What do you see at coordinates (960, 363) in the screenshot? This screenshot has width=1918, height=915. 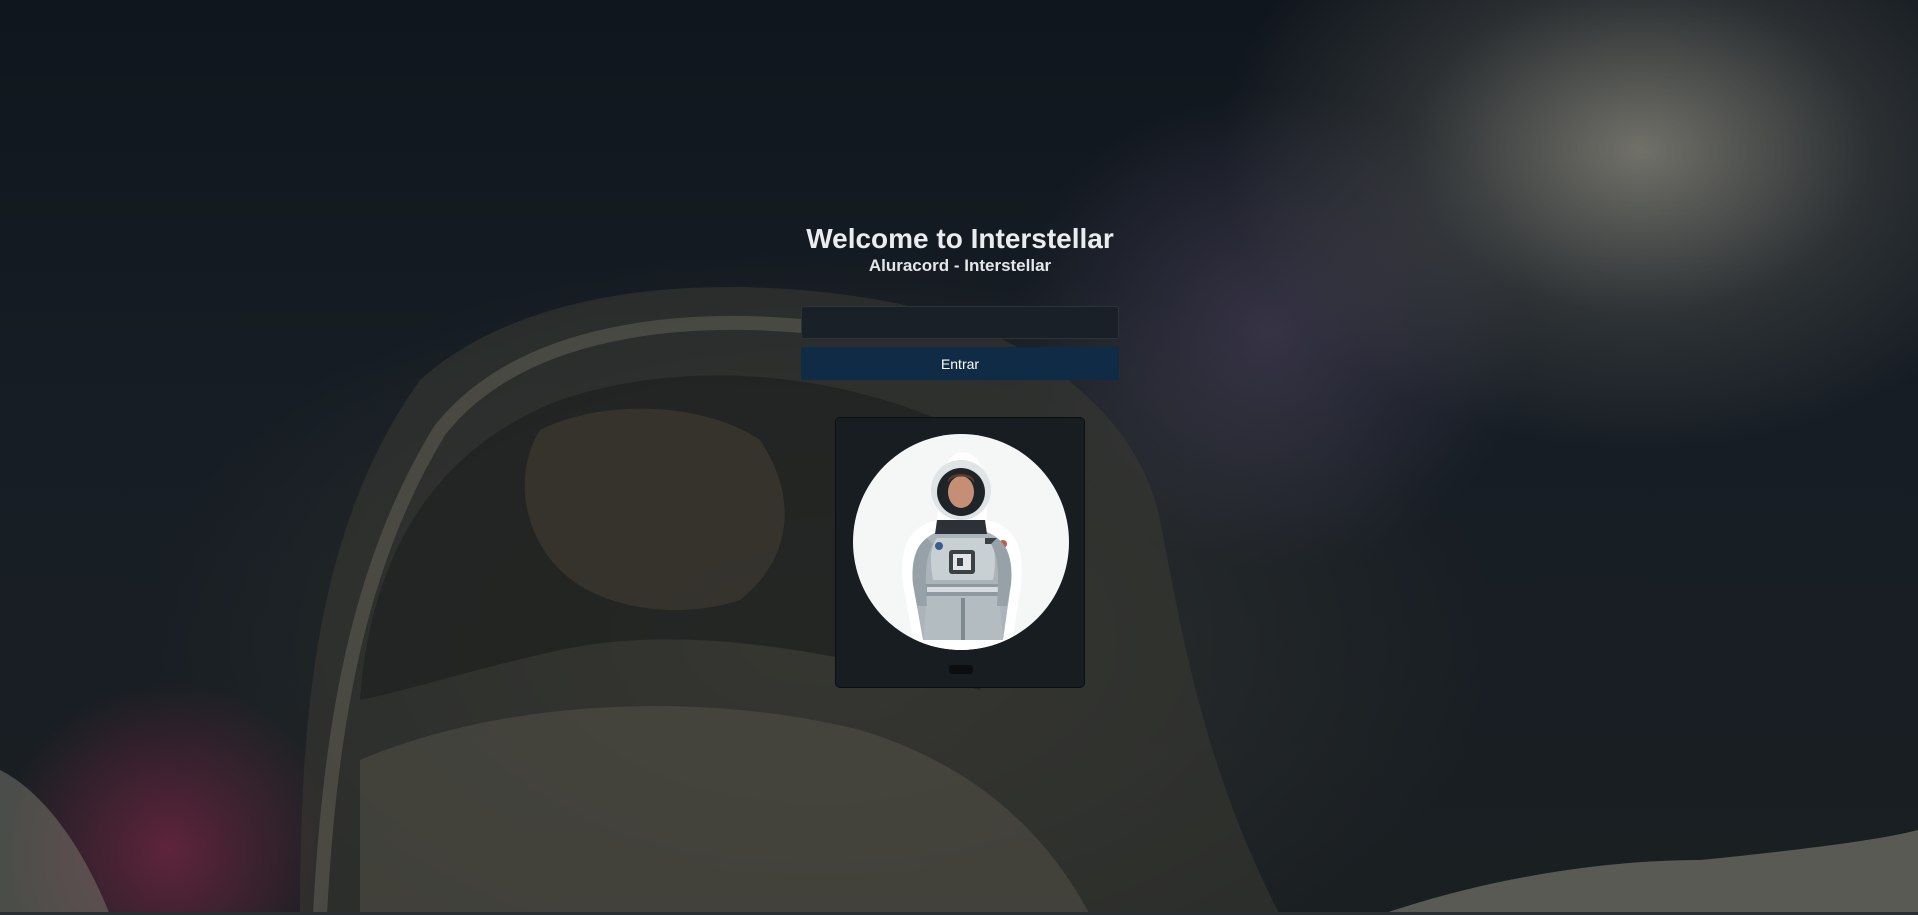 I see `enter-button: Entrar` at bounding box center [960, 363].